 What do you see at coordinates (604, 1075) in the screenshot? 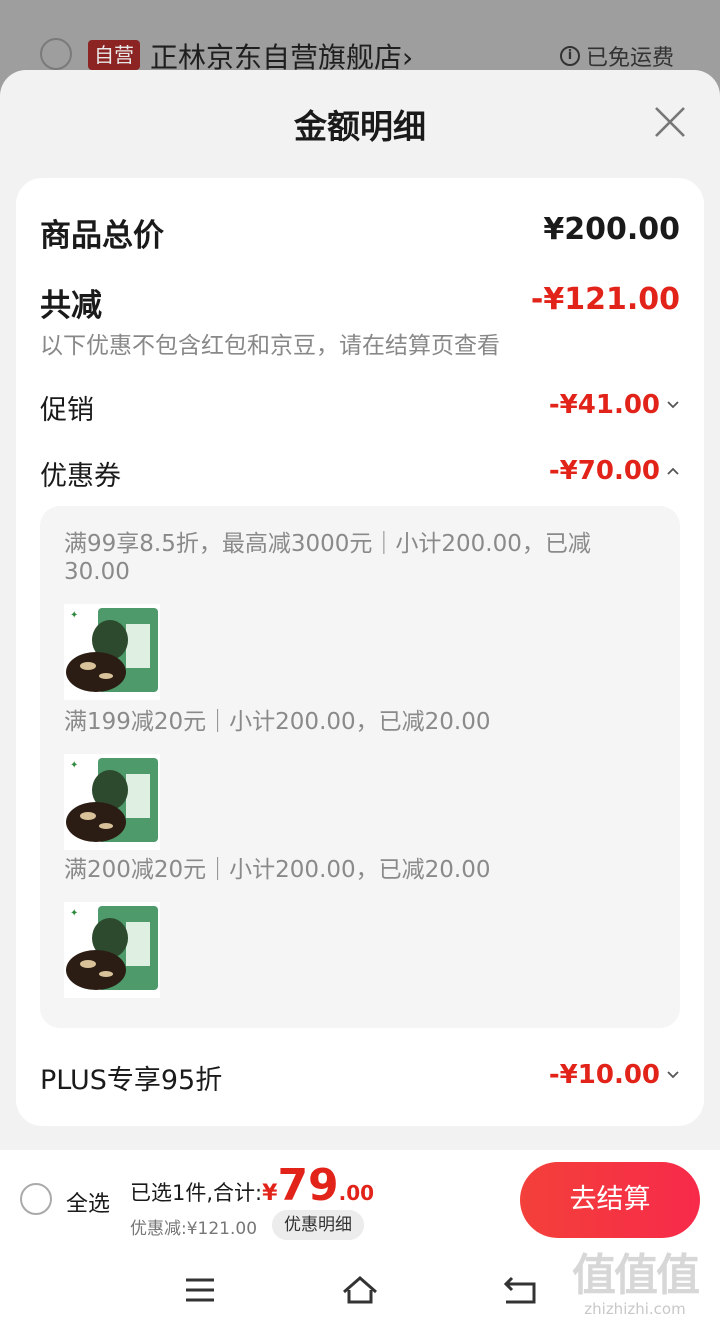
I see `plus-discount-value: -¥10.00` at bounding box center [604, 1075].